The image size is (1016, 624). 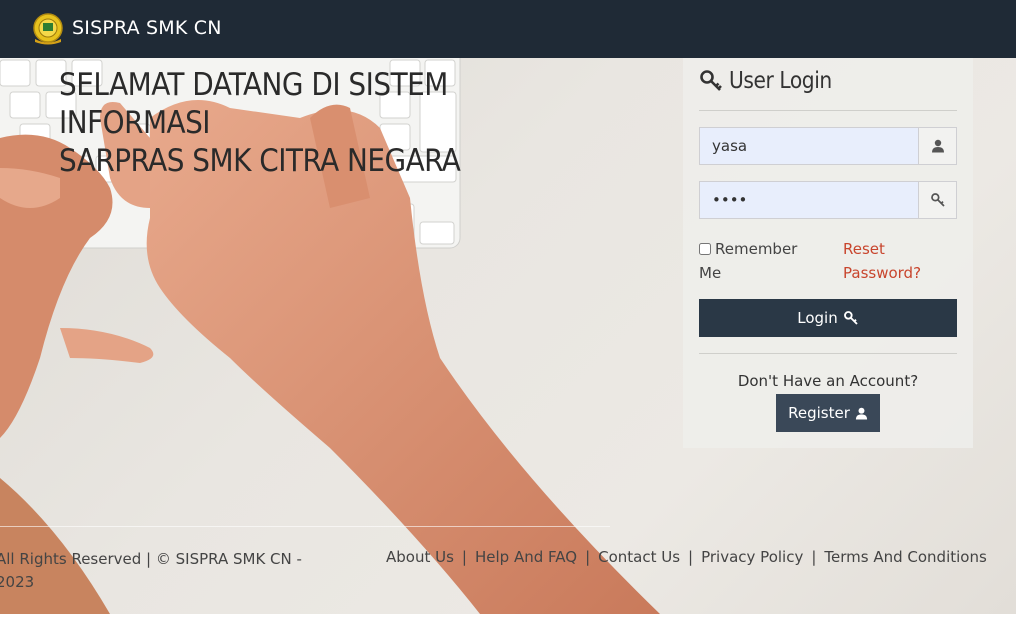 I want to click on remember-me-label: Remember Me, so click(x=748, y=261).